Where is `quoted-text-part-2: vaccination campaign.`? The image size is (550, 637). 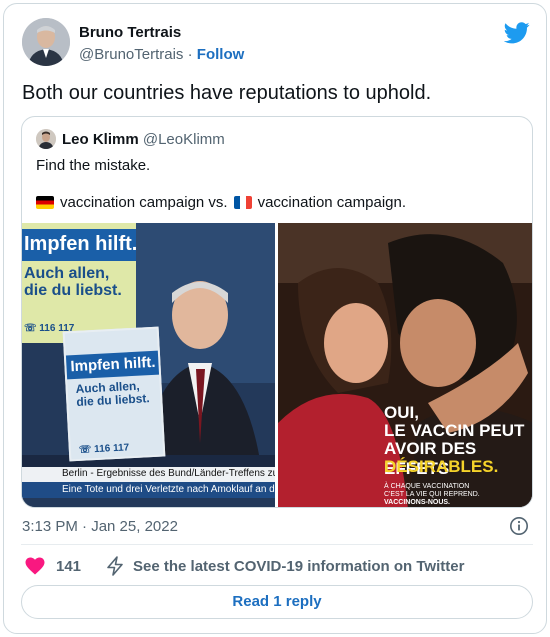
quoted-text-part-2: vaccination campaign. is located at coordinates (332, 202).